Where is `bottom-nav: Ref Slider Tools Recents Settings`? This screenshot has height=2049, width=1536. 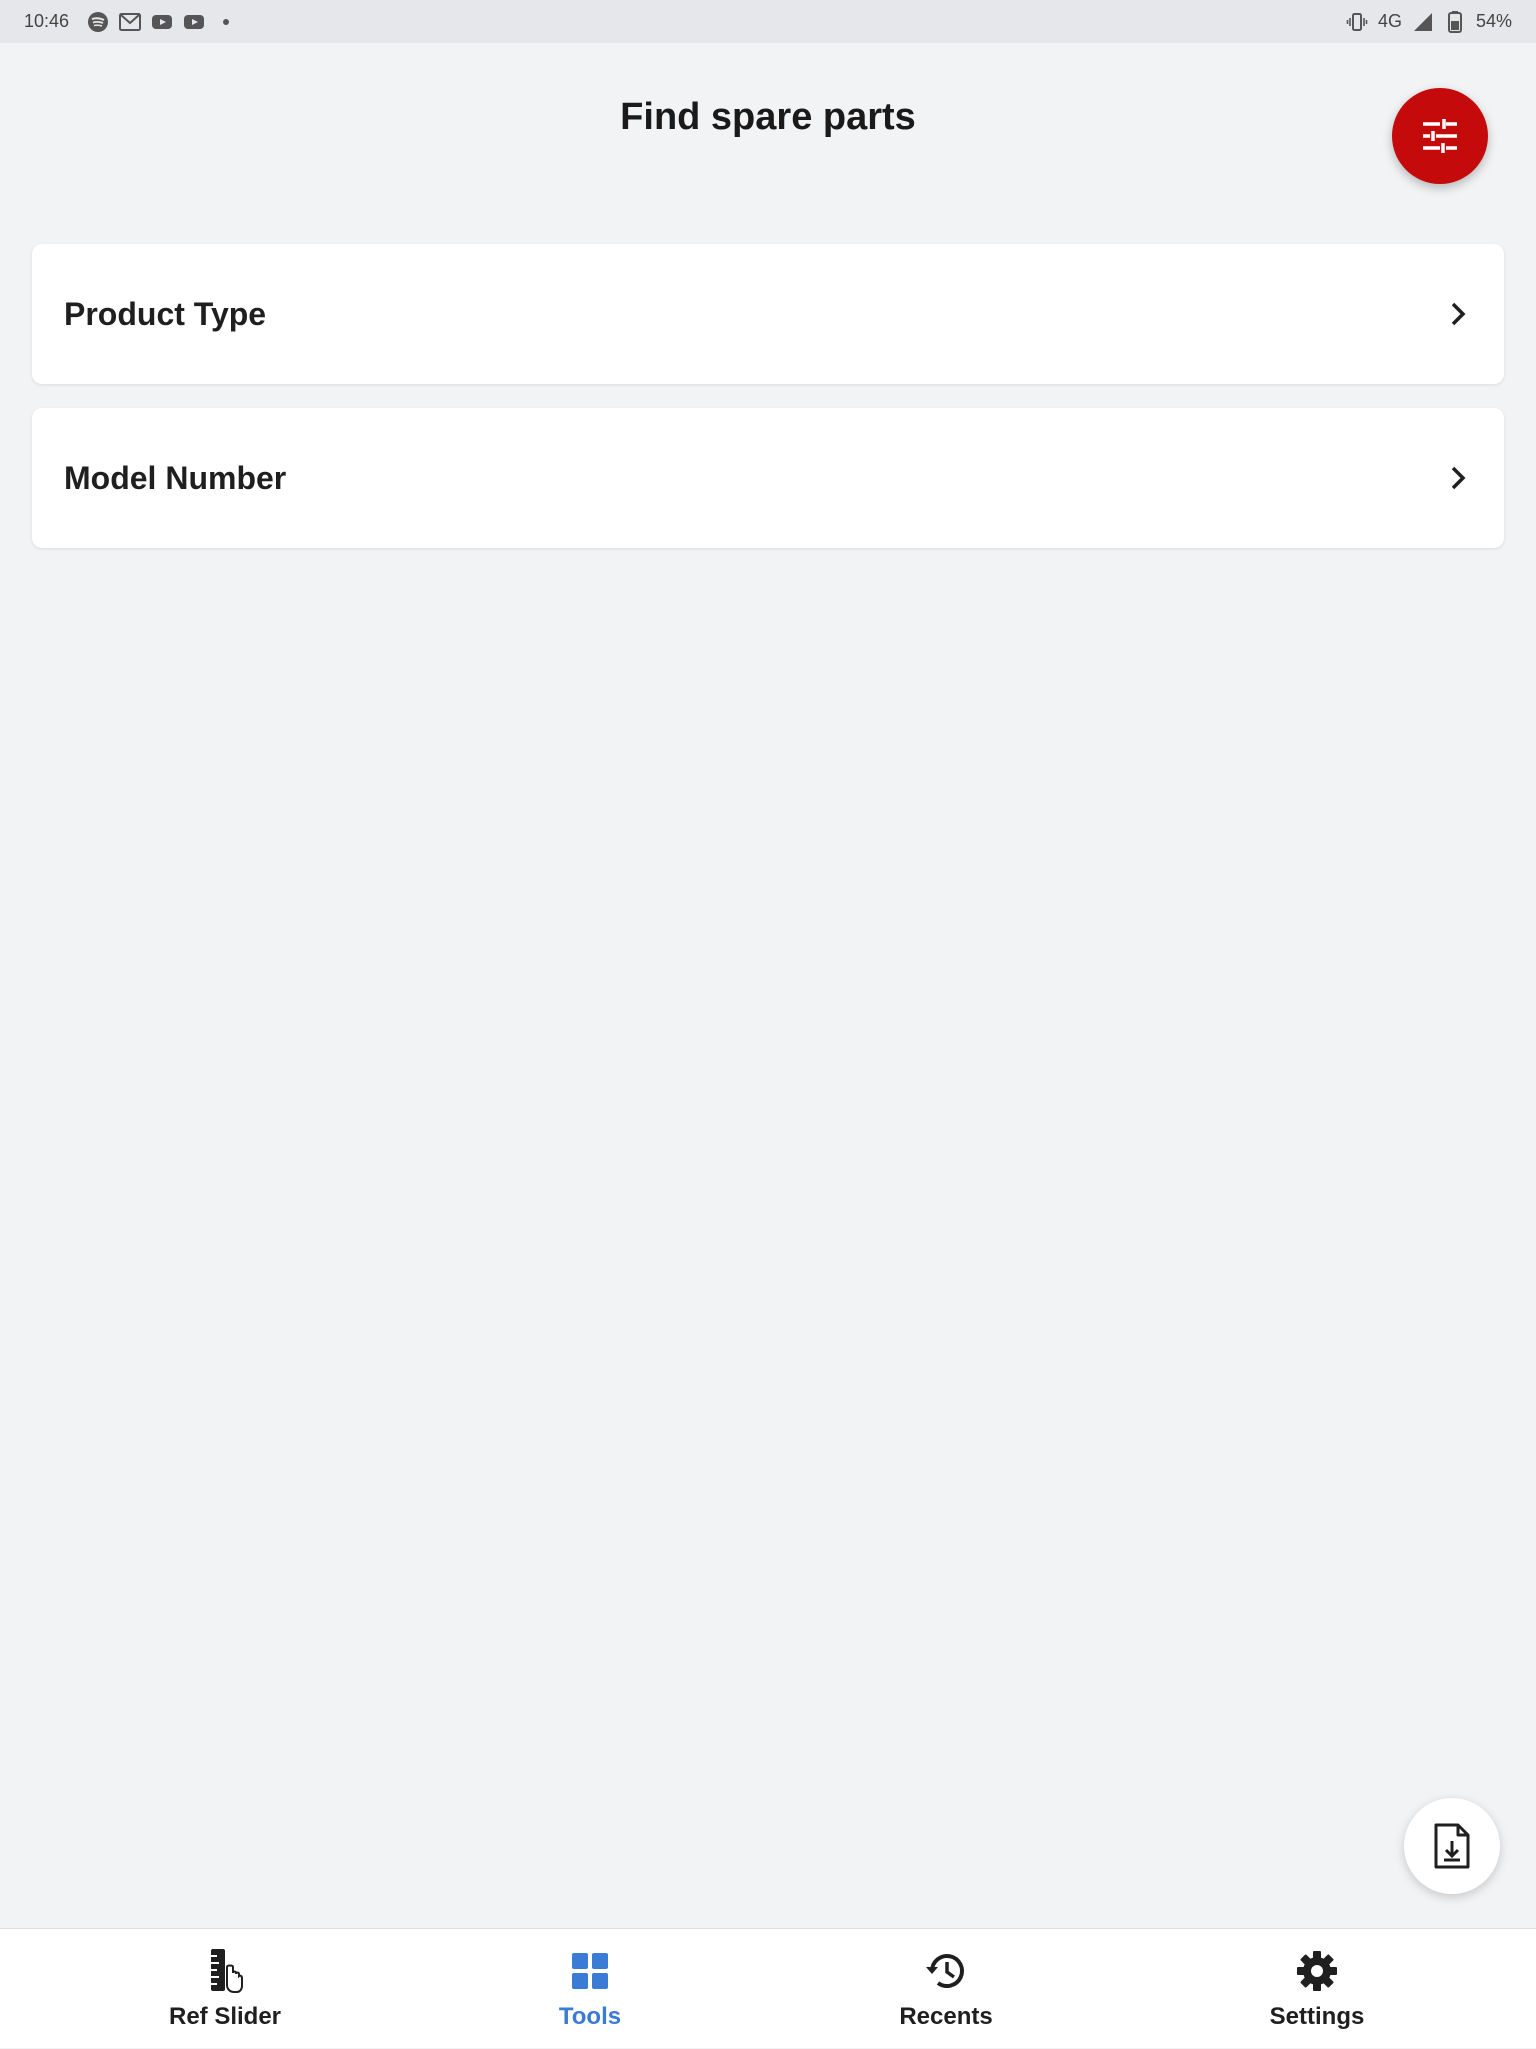 bottom-nav: Ref Slider Tools Recents Settings is located at coordinates (768, 1988).